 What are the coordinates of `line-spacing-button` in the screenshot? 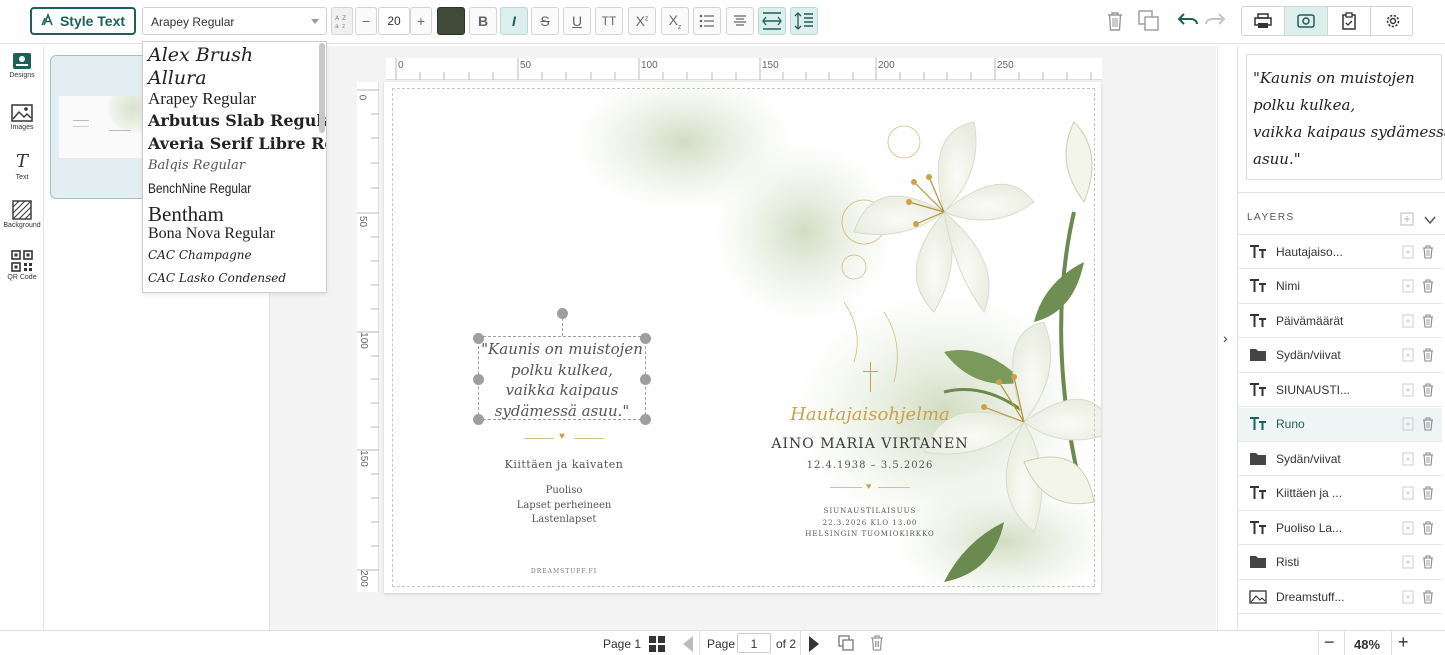 It's located at (772, 21).